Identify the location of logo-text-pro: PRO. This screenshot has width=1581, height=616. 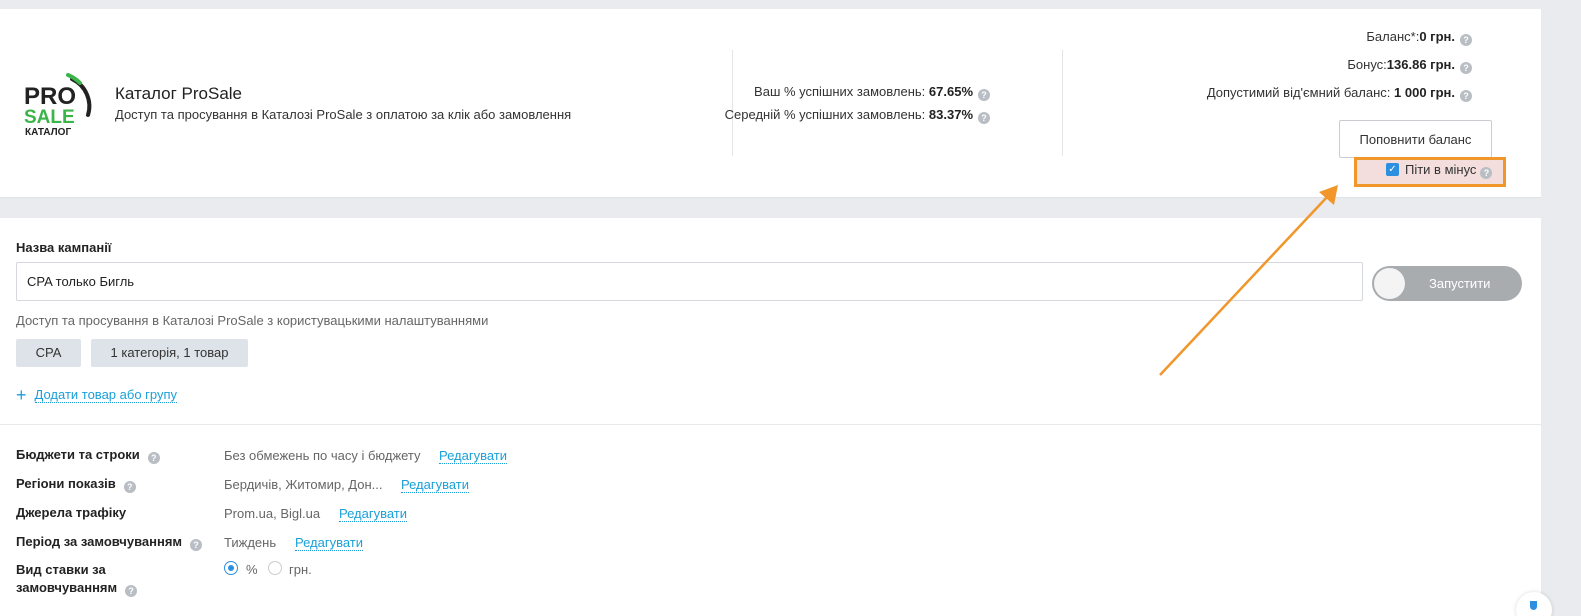
(50, 96).